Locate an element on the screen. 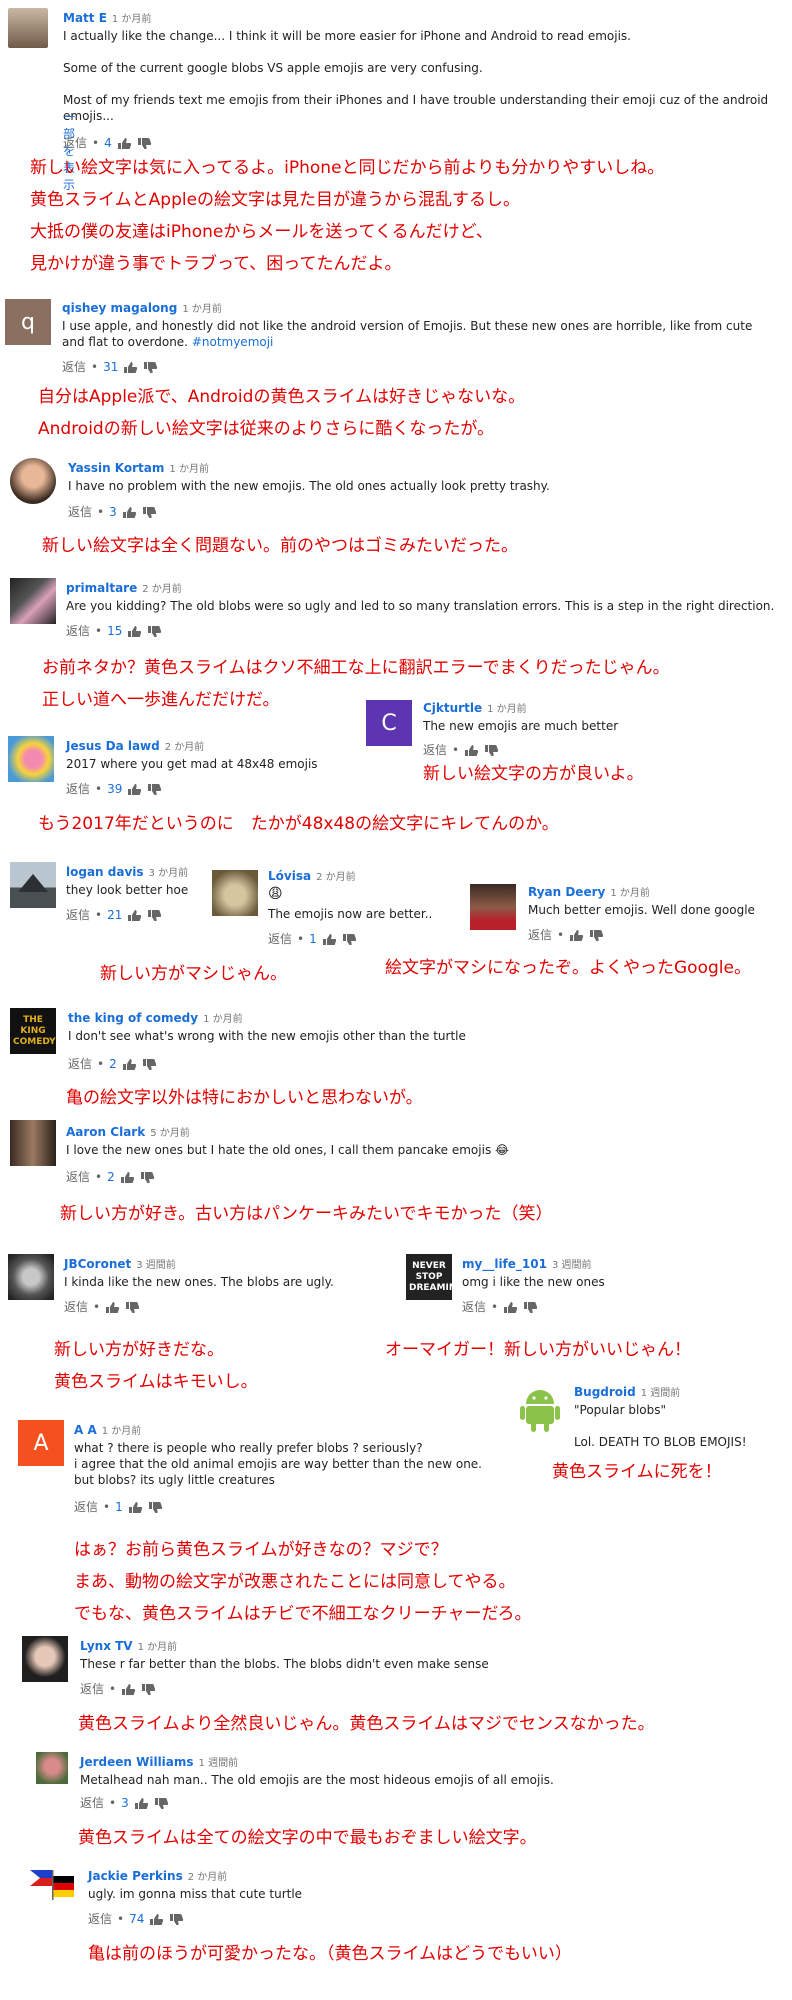  timestamp: 5 か月前 is located at coordinates (170, 1133).